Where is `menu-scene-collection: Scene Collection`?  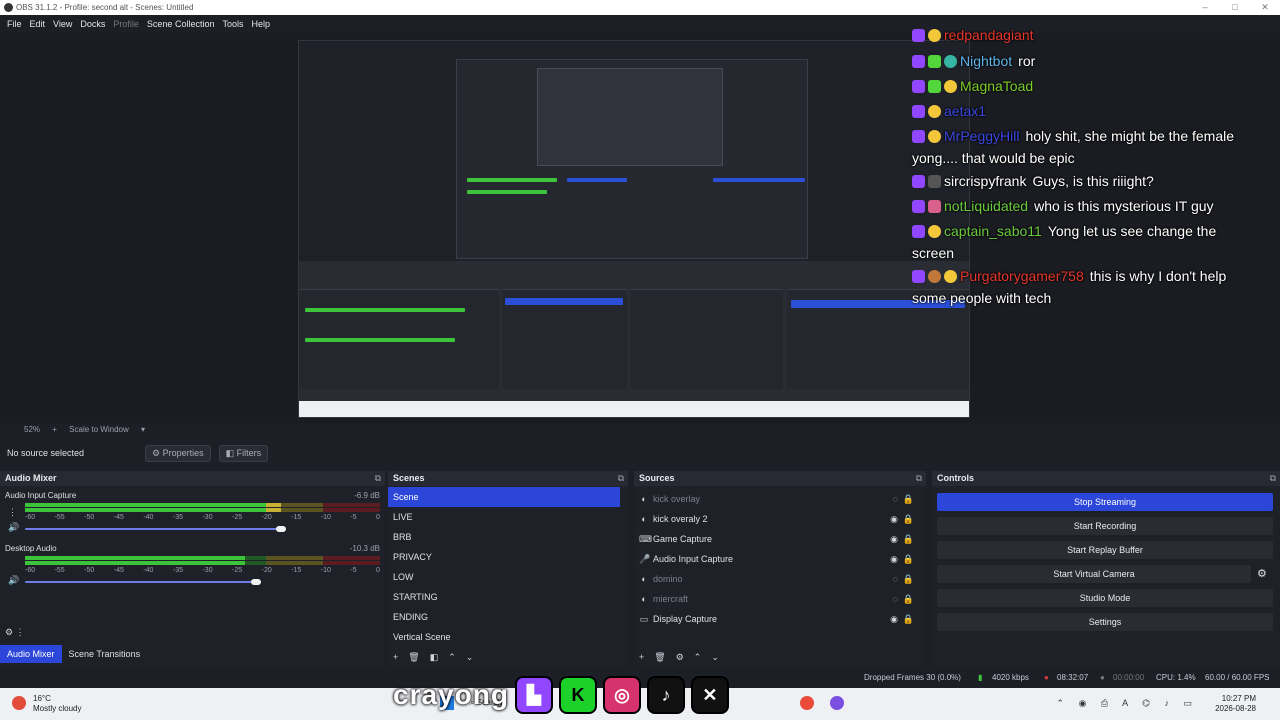
menu-scene-collection: Scene Collection is located at coordinates (181, 24).